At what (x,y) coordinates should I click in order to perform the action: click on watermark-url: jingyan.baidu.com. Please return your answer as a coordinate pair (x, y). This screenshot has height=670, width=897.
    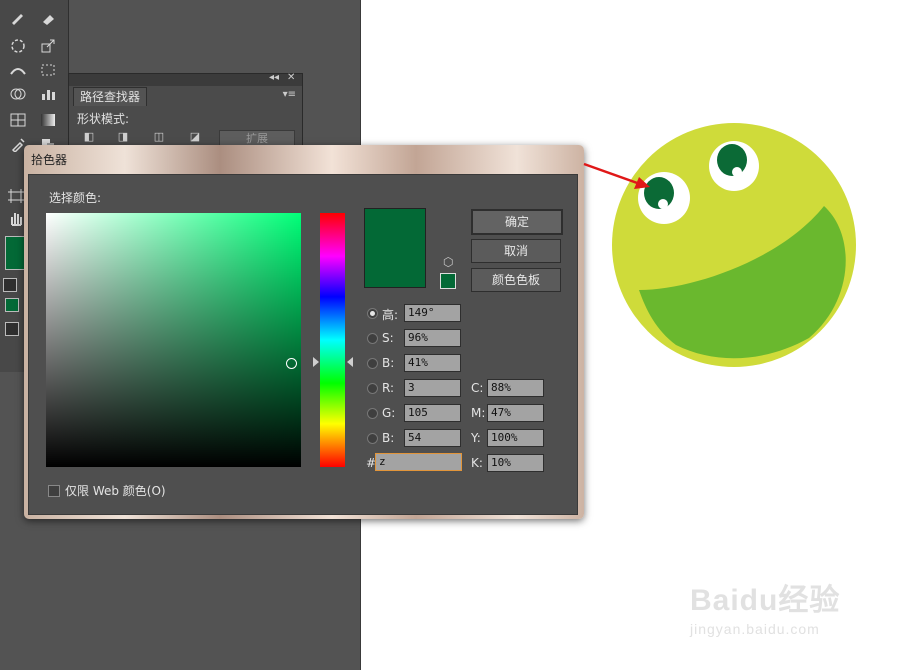
    Looking at the image, I should click on (755, 629).